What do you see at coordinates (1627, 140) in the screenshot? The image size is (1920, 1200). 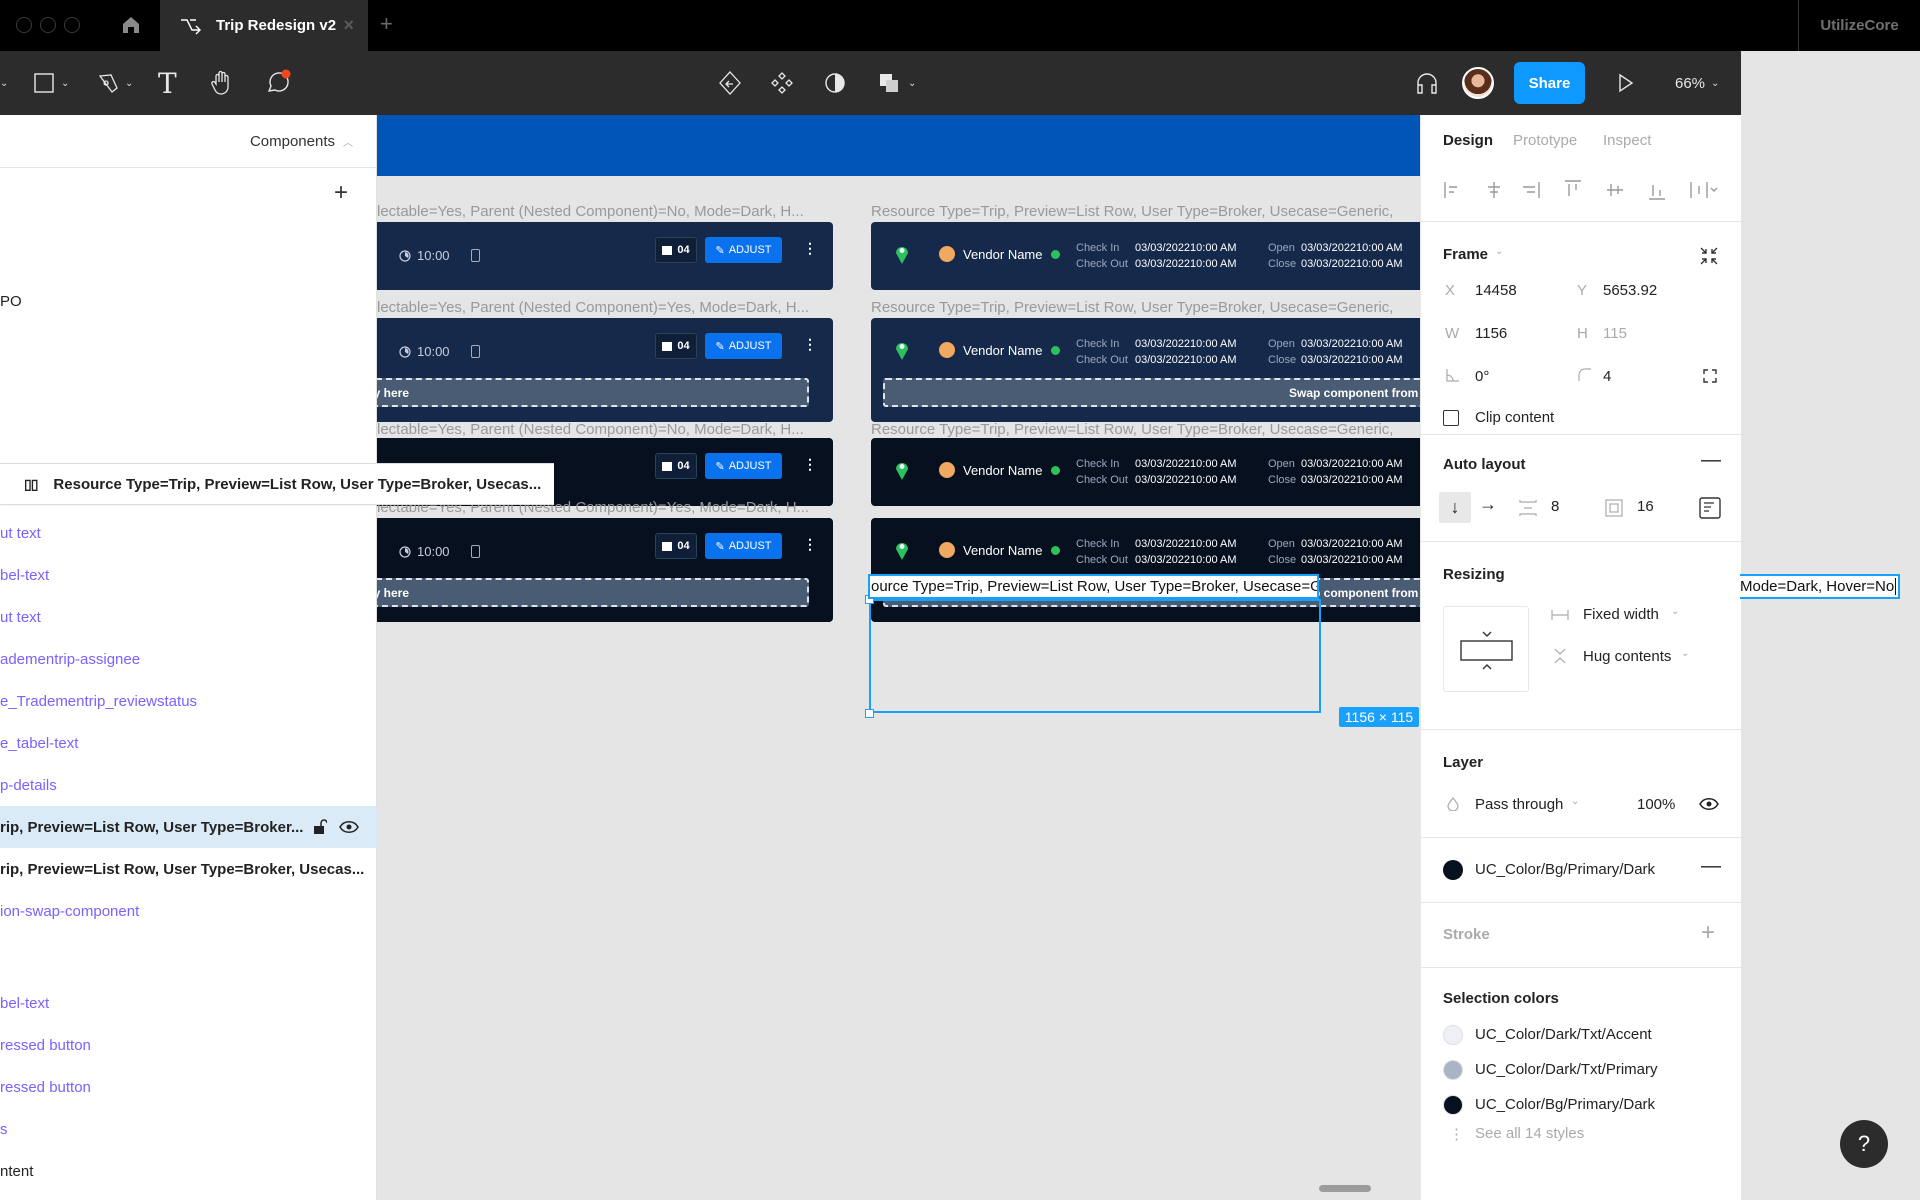 I see `tab-inspect: Inspect` at bounding box center [1627, 140].